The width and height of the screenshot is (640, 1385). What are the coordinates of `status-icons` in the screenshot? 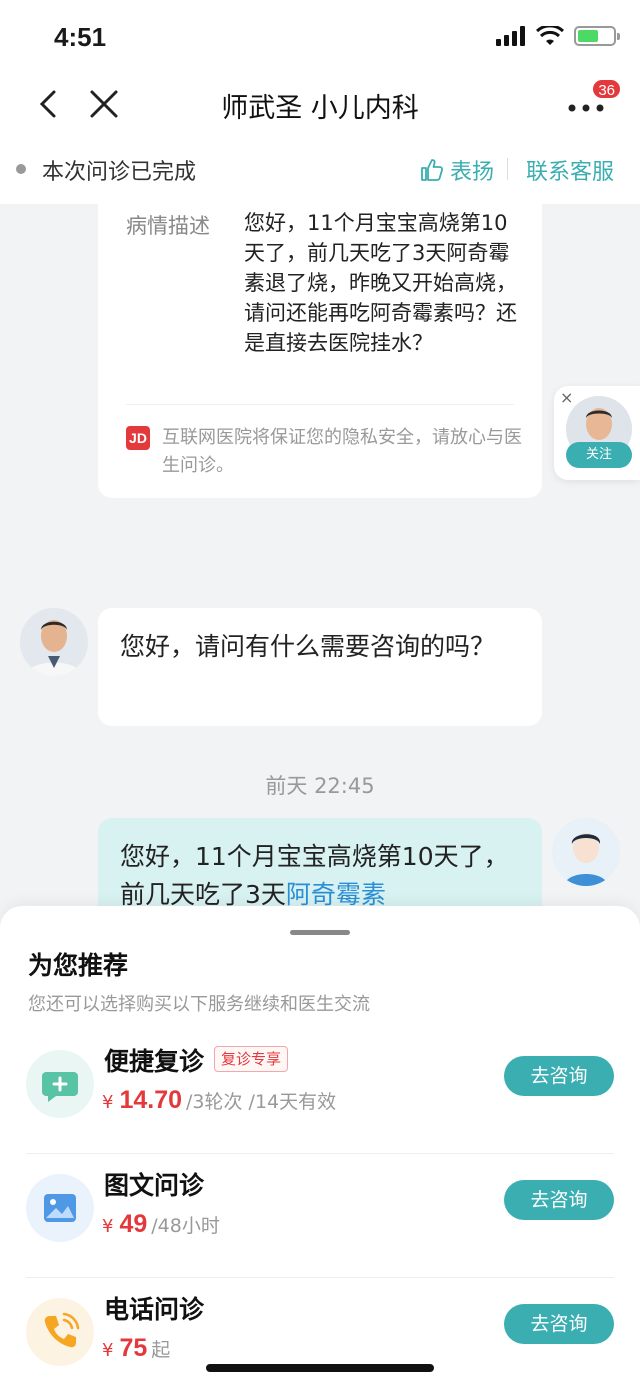 It's located at (558, 36).